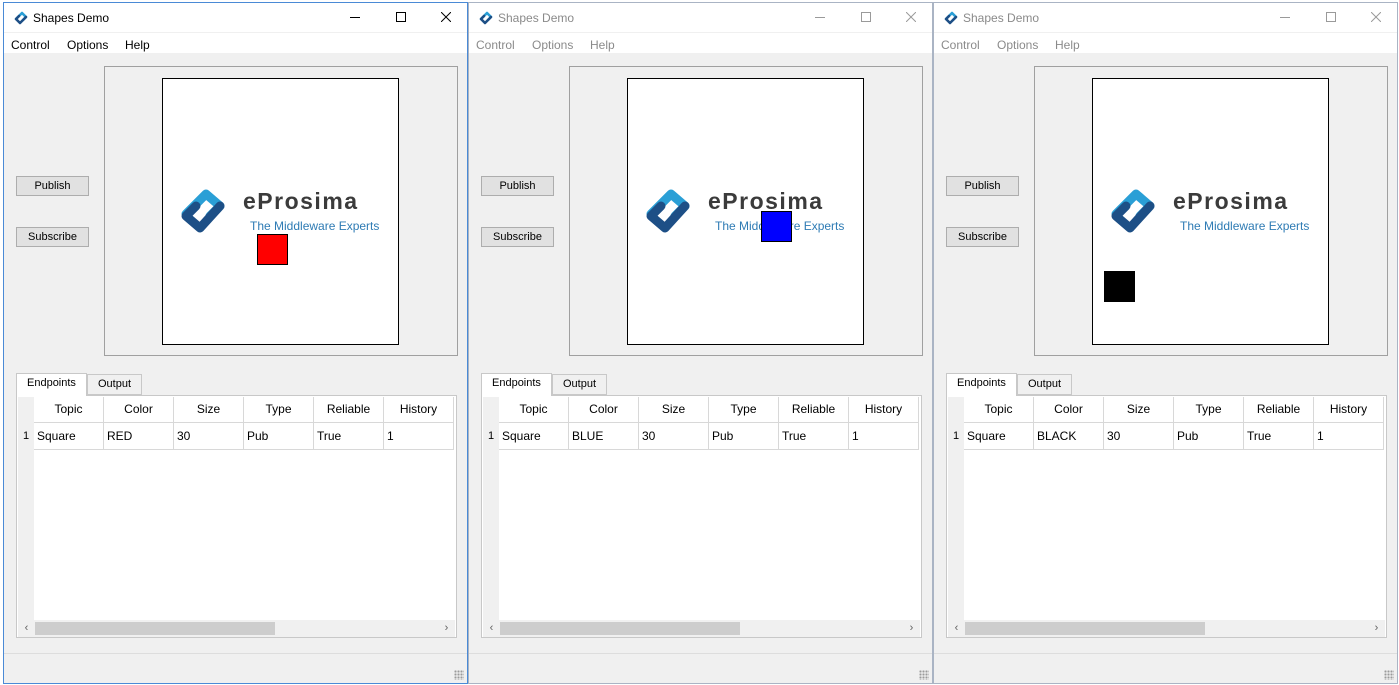 The height and width of the screenshot is (685, 1399). I want to click on cell-color: BLUE, so click(604, 436).